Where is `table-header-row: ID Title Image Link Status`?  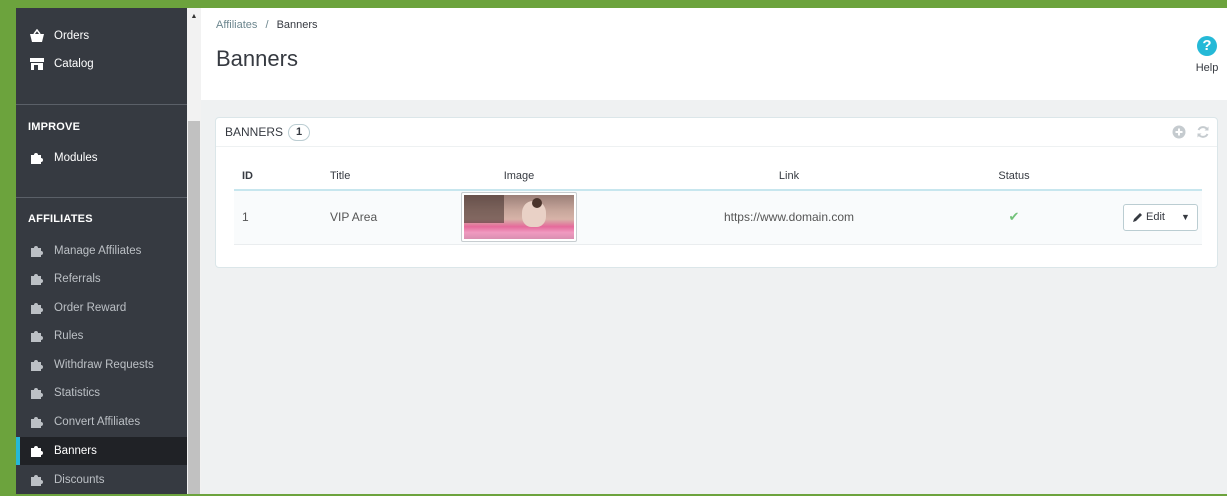 table-header-row: ID Title Image Link Status is located at coordinates (718, 177).